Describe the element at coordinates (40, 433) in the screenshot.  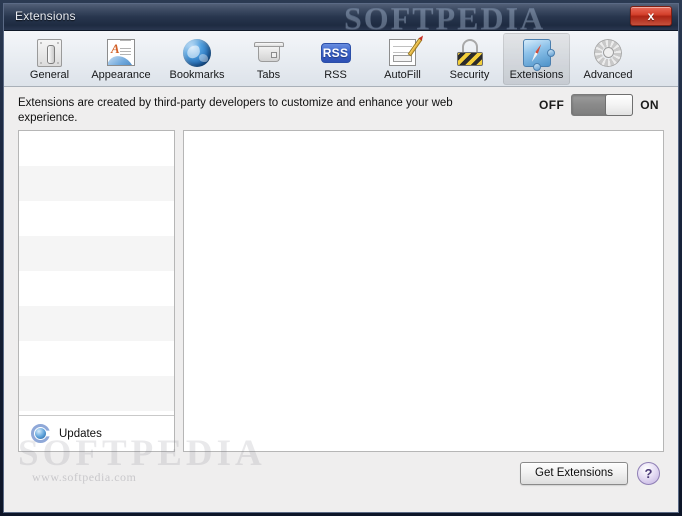
I see `refresh-icon` at that location.